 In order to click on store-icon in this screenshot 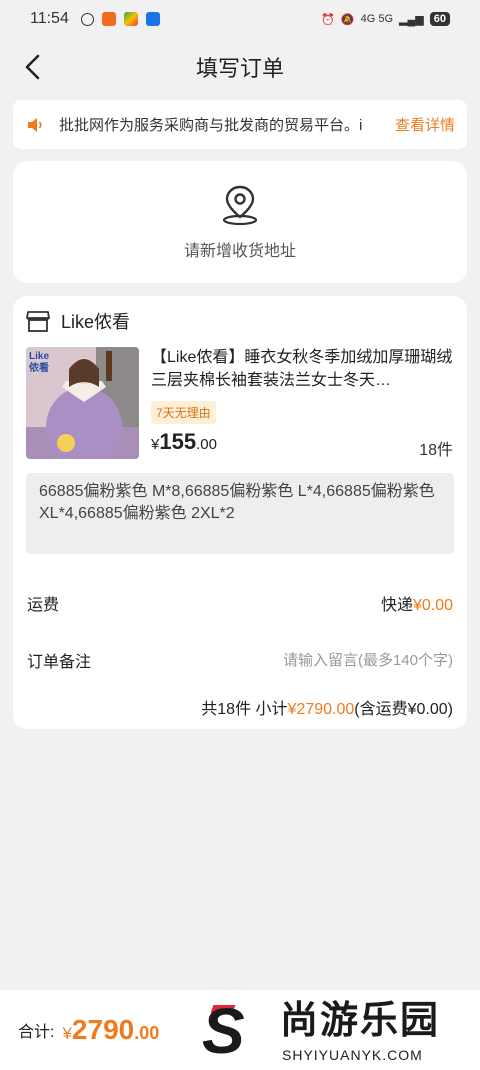, I will do `click(38, 321)`.